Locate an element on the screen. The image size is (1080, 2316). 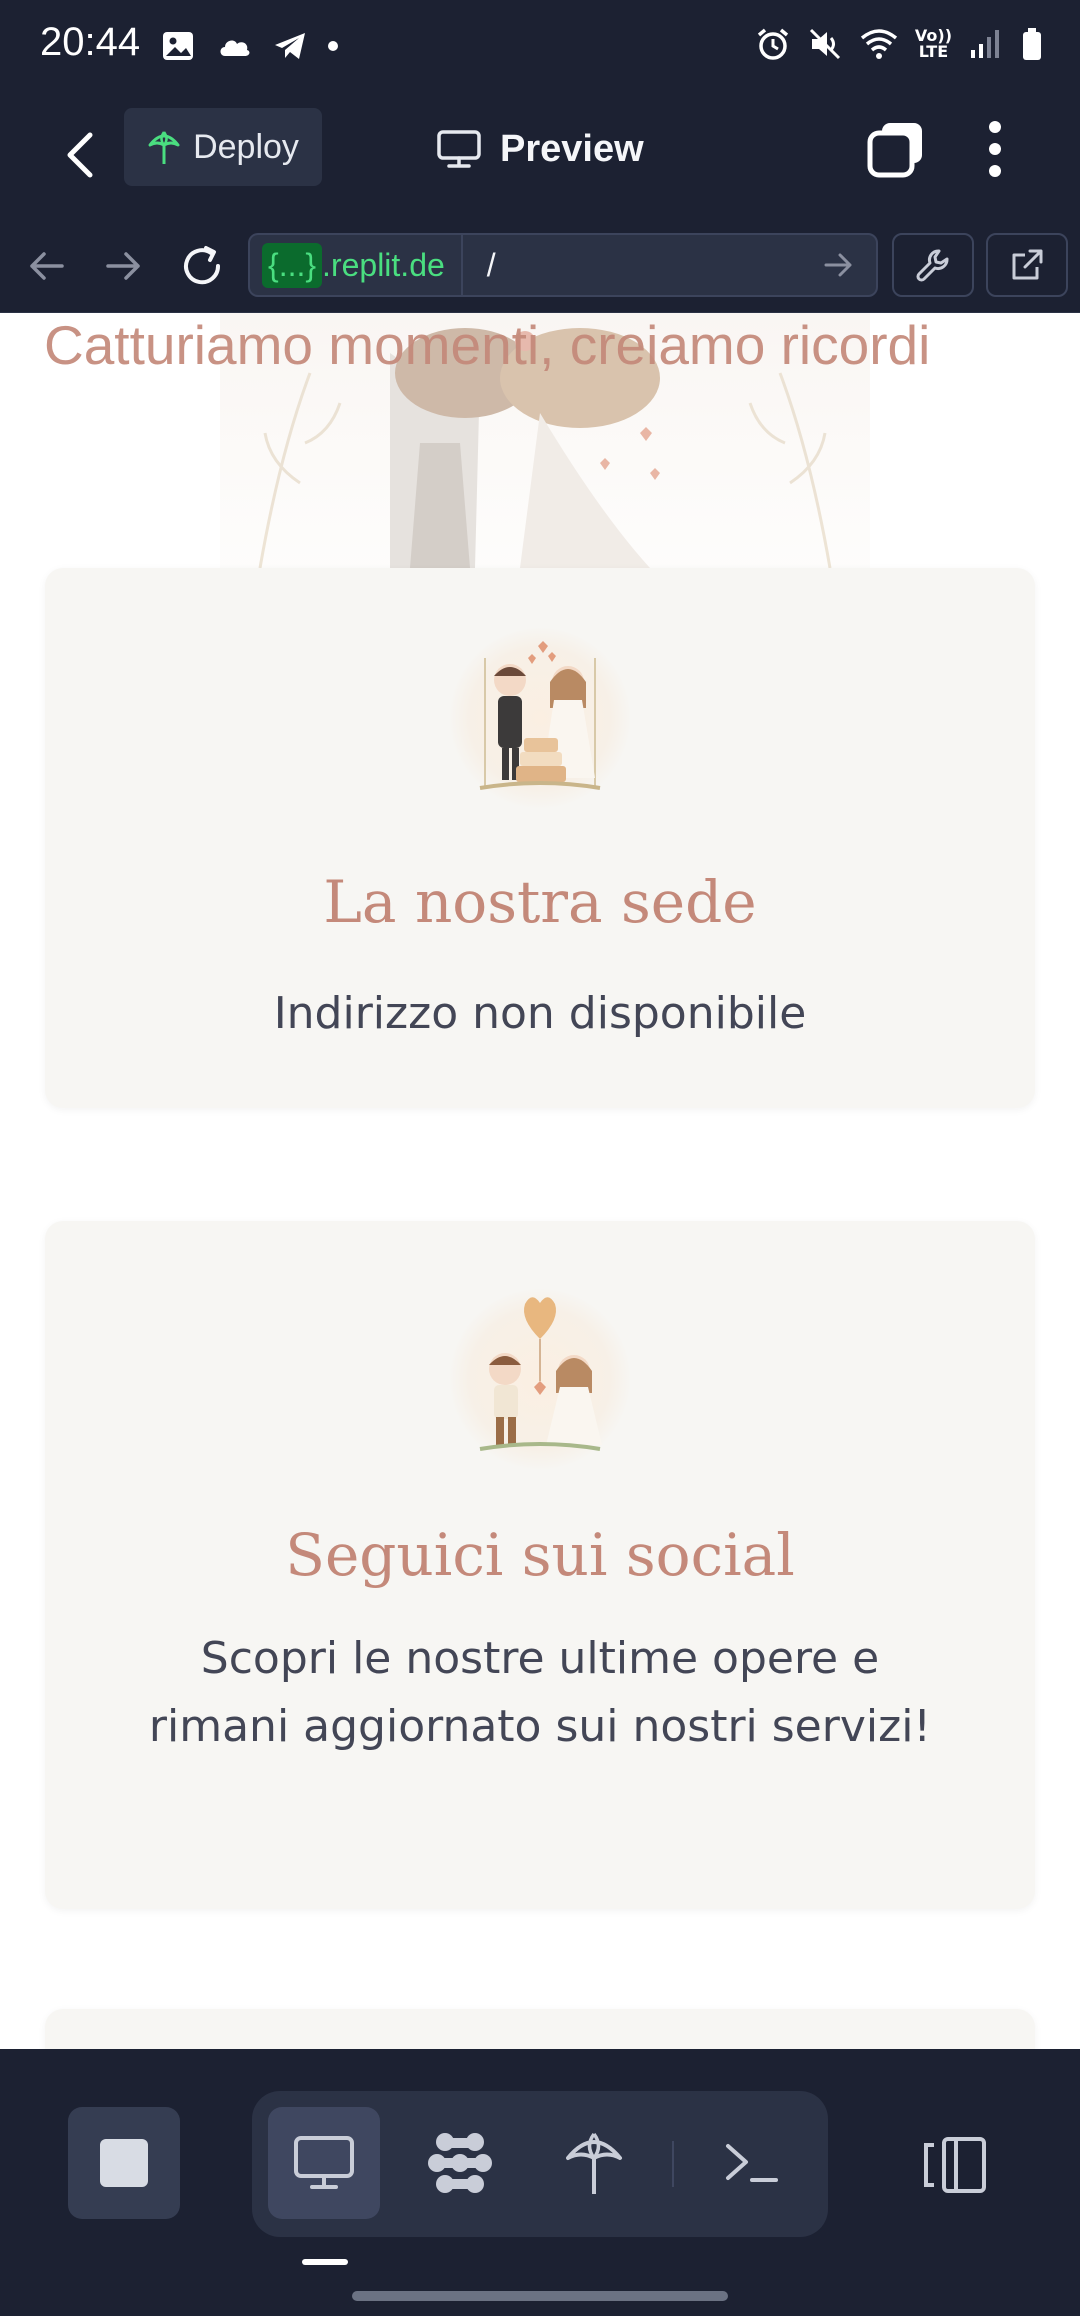
stop-icon is located at coordinates (124, 2163).